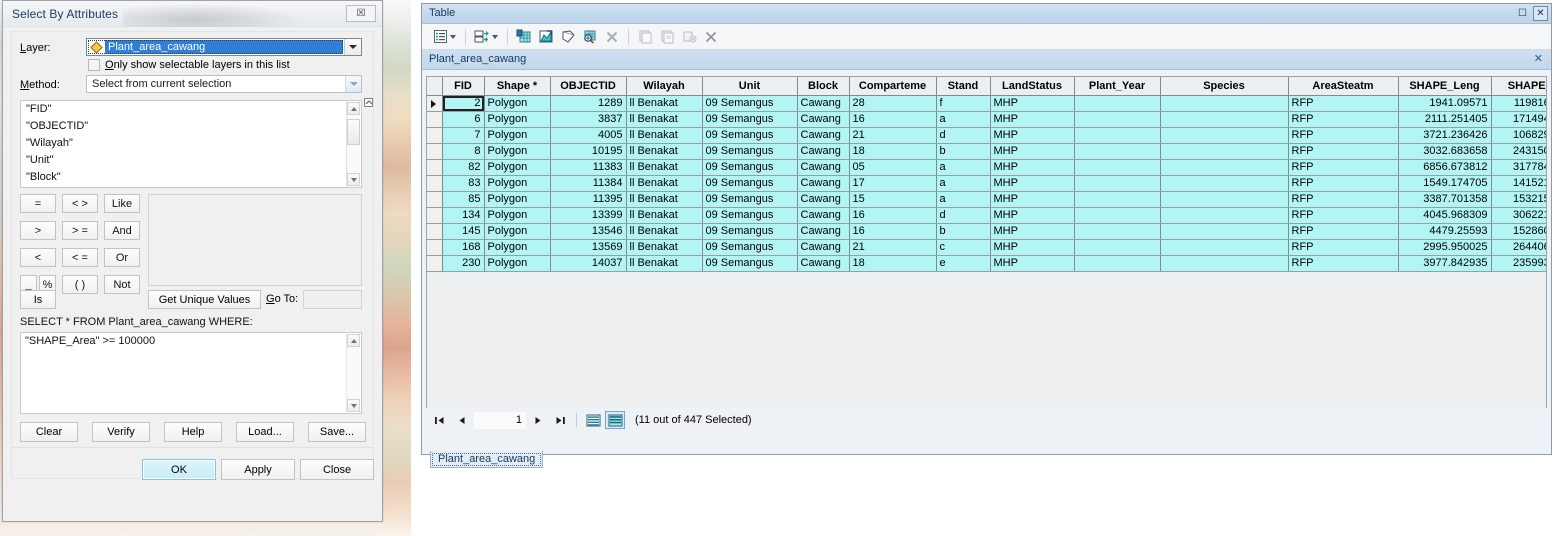 This screenshot has width=1556, height=536. What do you see at coordinates (1540, 13) in the screenshot?
I see `table-close-button: ✕` at bounding box center [1540, 13].